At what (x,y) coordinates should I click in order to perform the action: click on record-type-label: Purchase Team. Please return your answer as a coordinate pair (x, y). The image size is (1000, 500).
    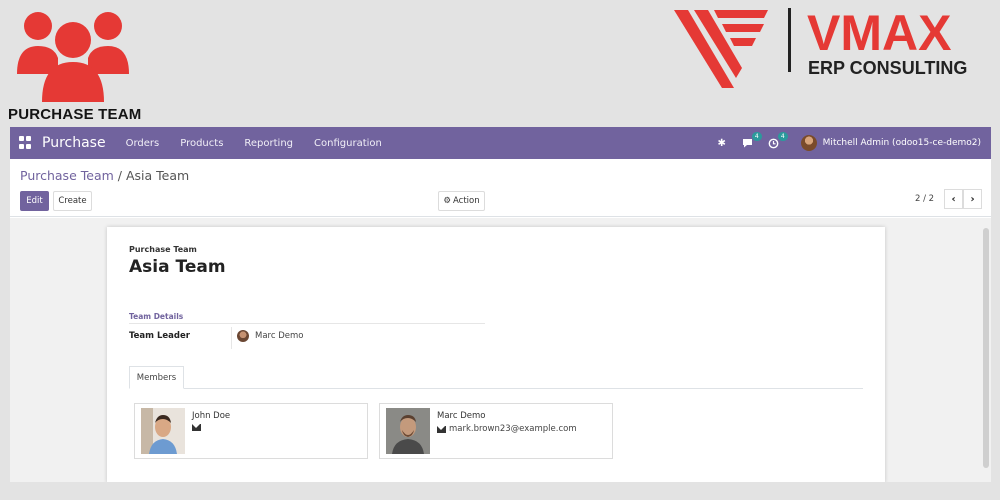
    Looking at the image, I should click on (163, 249).